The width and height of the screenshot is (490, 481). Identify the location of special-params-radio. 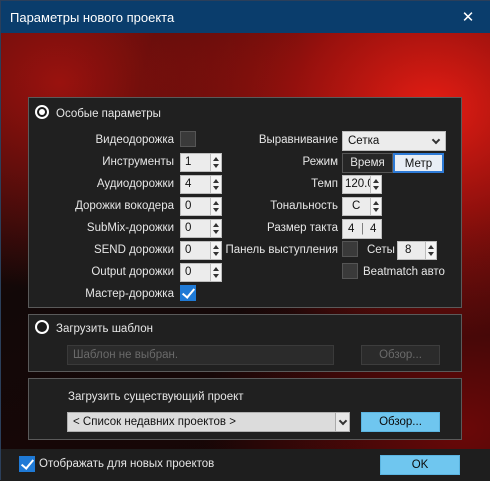
(42, 112).